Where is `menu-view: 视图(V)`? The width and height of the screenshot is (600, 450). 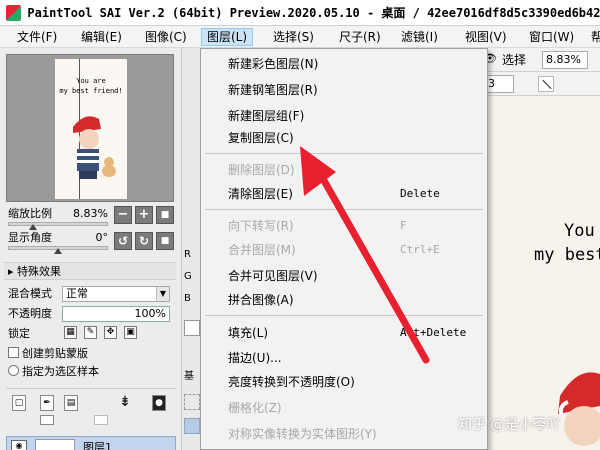 menu-view: 视图(V) is located at coordinates (486, 37).